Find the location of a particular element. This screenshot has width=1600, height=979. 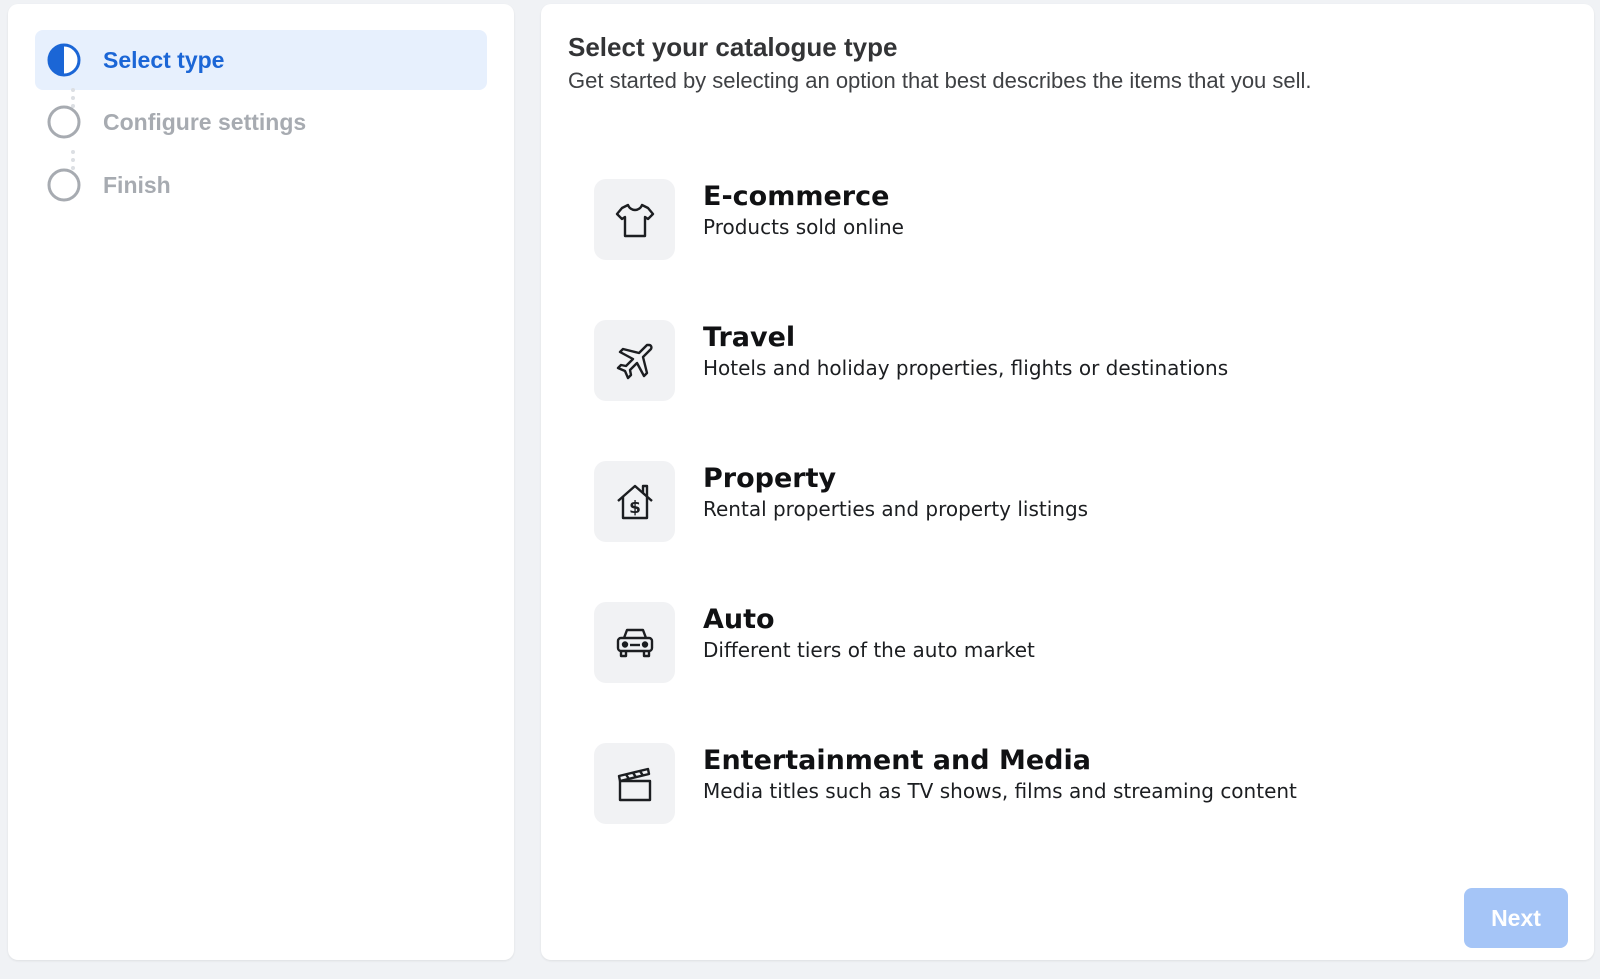

airplane-icon is located at coordinates (634, 361).